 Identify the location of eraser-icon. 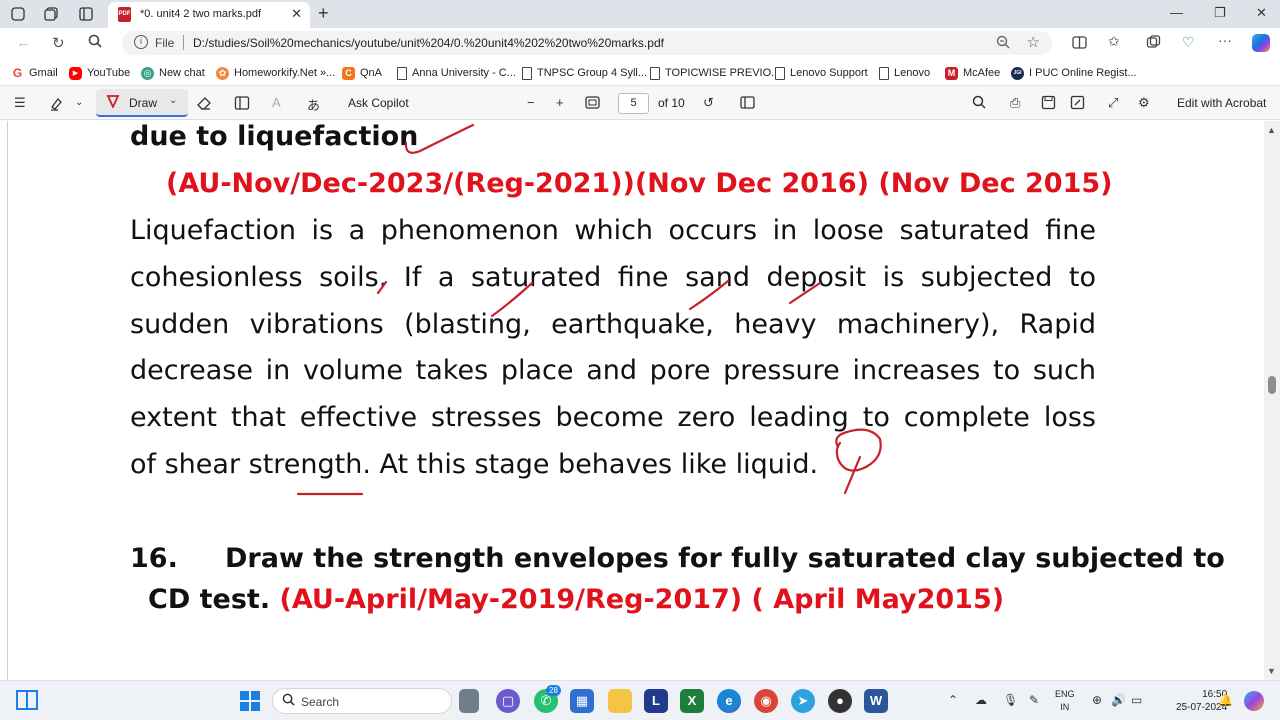
(204, 104).